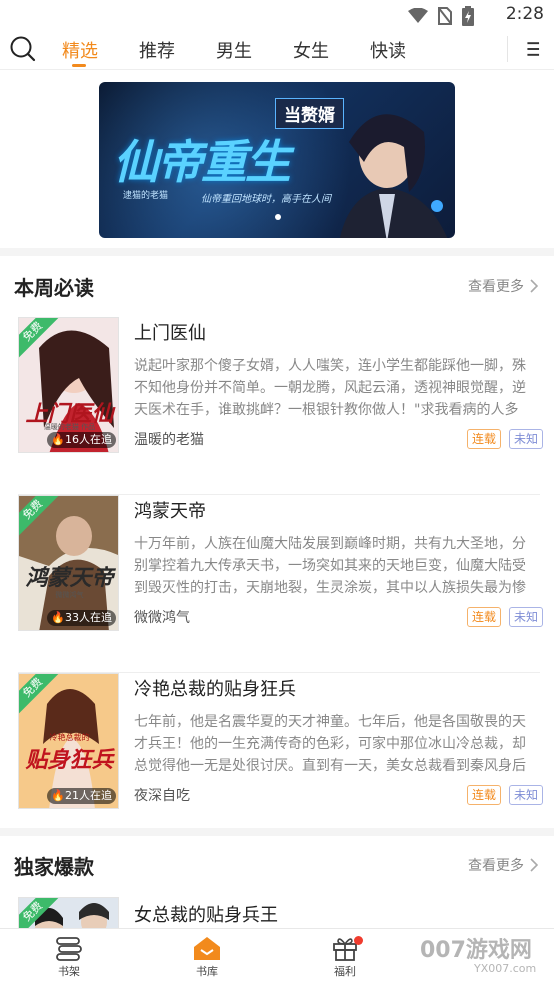 The height and width of the screenshot is (986, 554). I want to click on book-cover: 免费 上门医仙 温暖的老猫 作品 🔥16人在追, so click(68, 385).